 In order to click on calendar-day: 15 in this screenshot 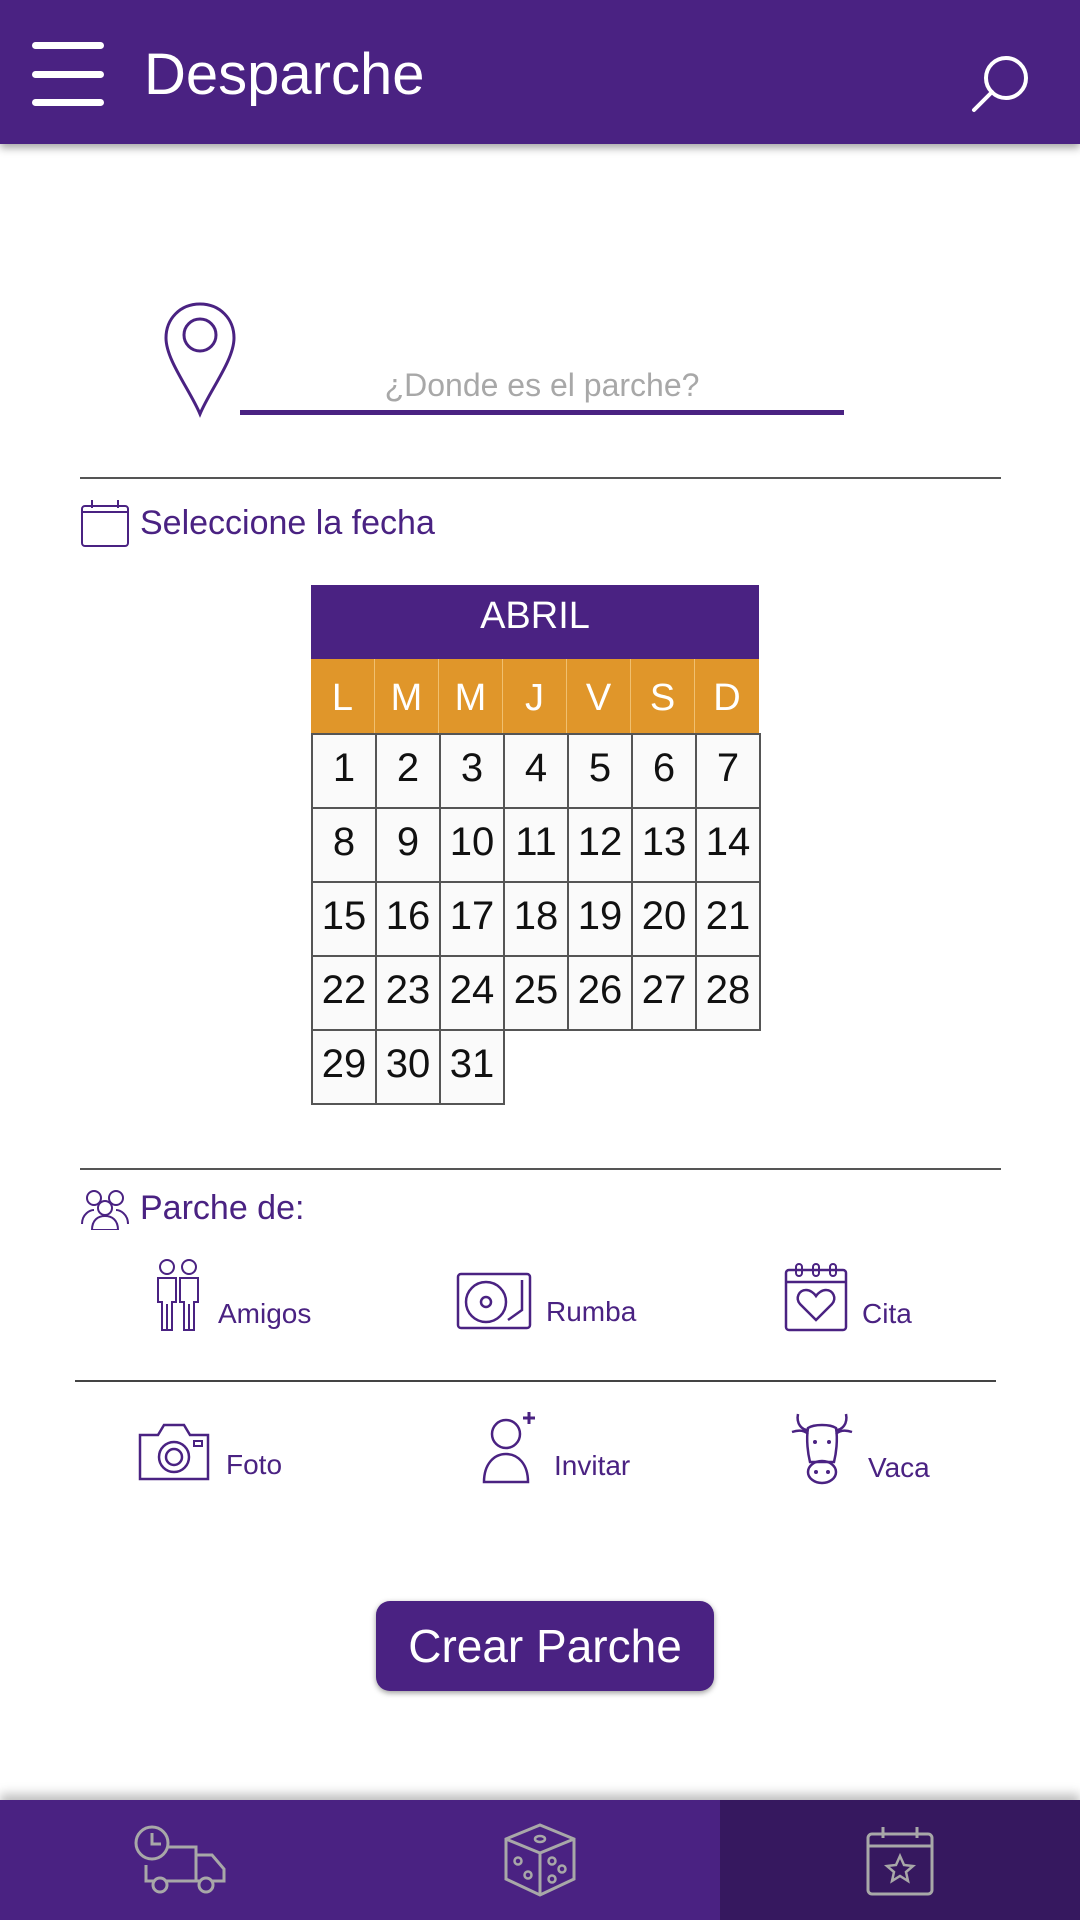, I will do `click(344, 919)`.